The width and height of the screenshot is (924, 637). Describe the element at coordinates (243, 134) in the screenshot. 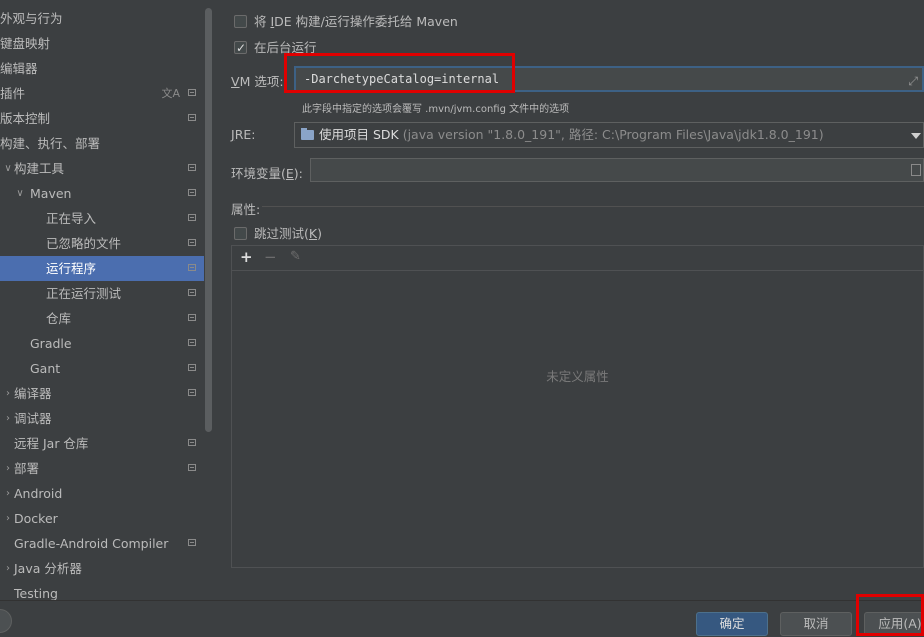

I see `jre-label: JRE:` at that location.